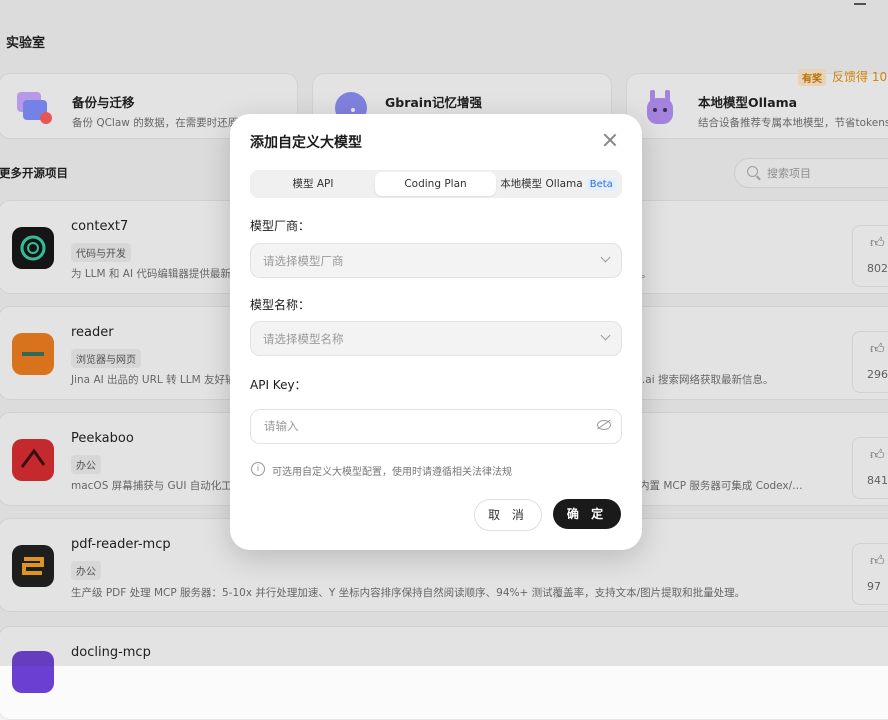 The width and height of the screenshot is (888, 720). I want to click on model-name-select: 请选择模型名称, so click(436, 338).